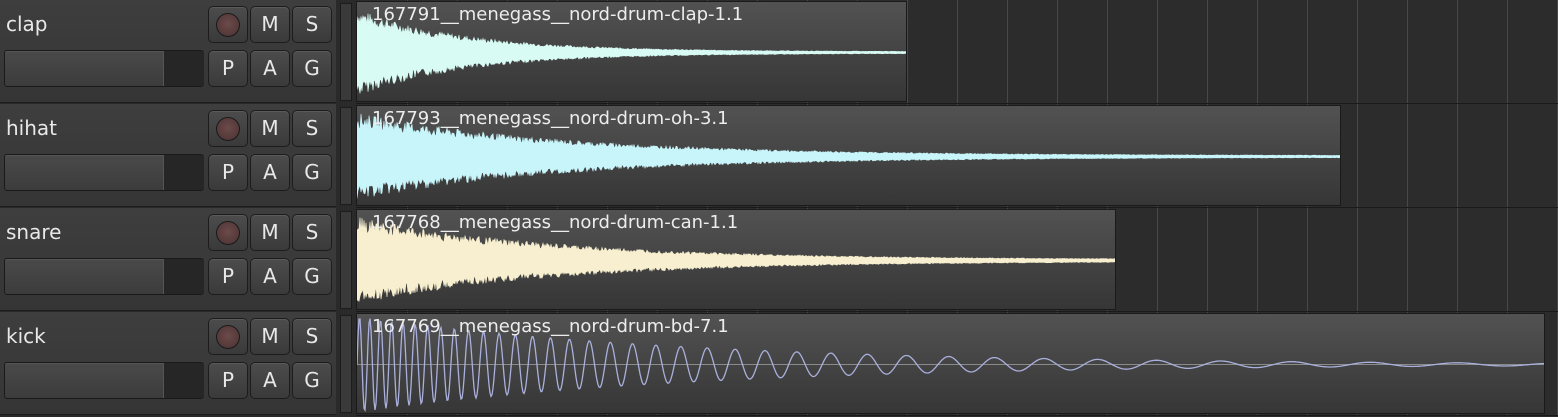 The height and width of the screenshot is (417, 1558). I want to click on region-name: 167791__menegass__nord-drum-clap-1.1, so click(558, 14).